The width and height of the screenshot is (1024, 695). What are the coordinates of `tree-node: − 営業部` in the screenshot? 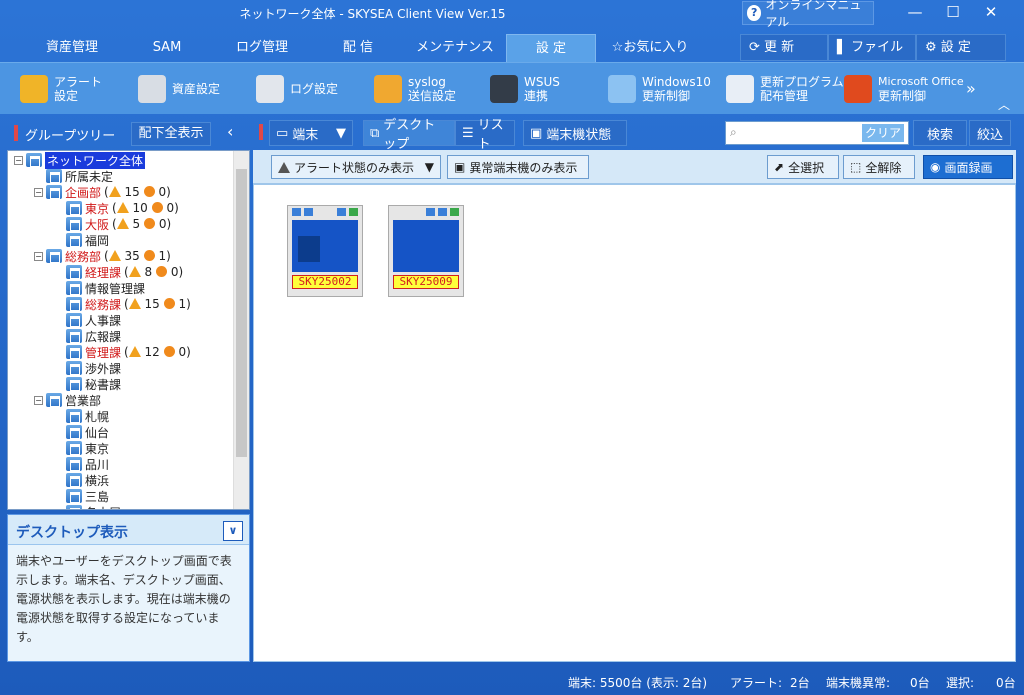 It's located at (67, 400).